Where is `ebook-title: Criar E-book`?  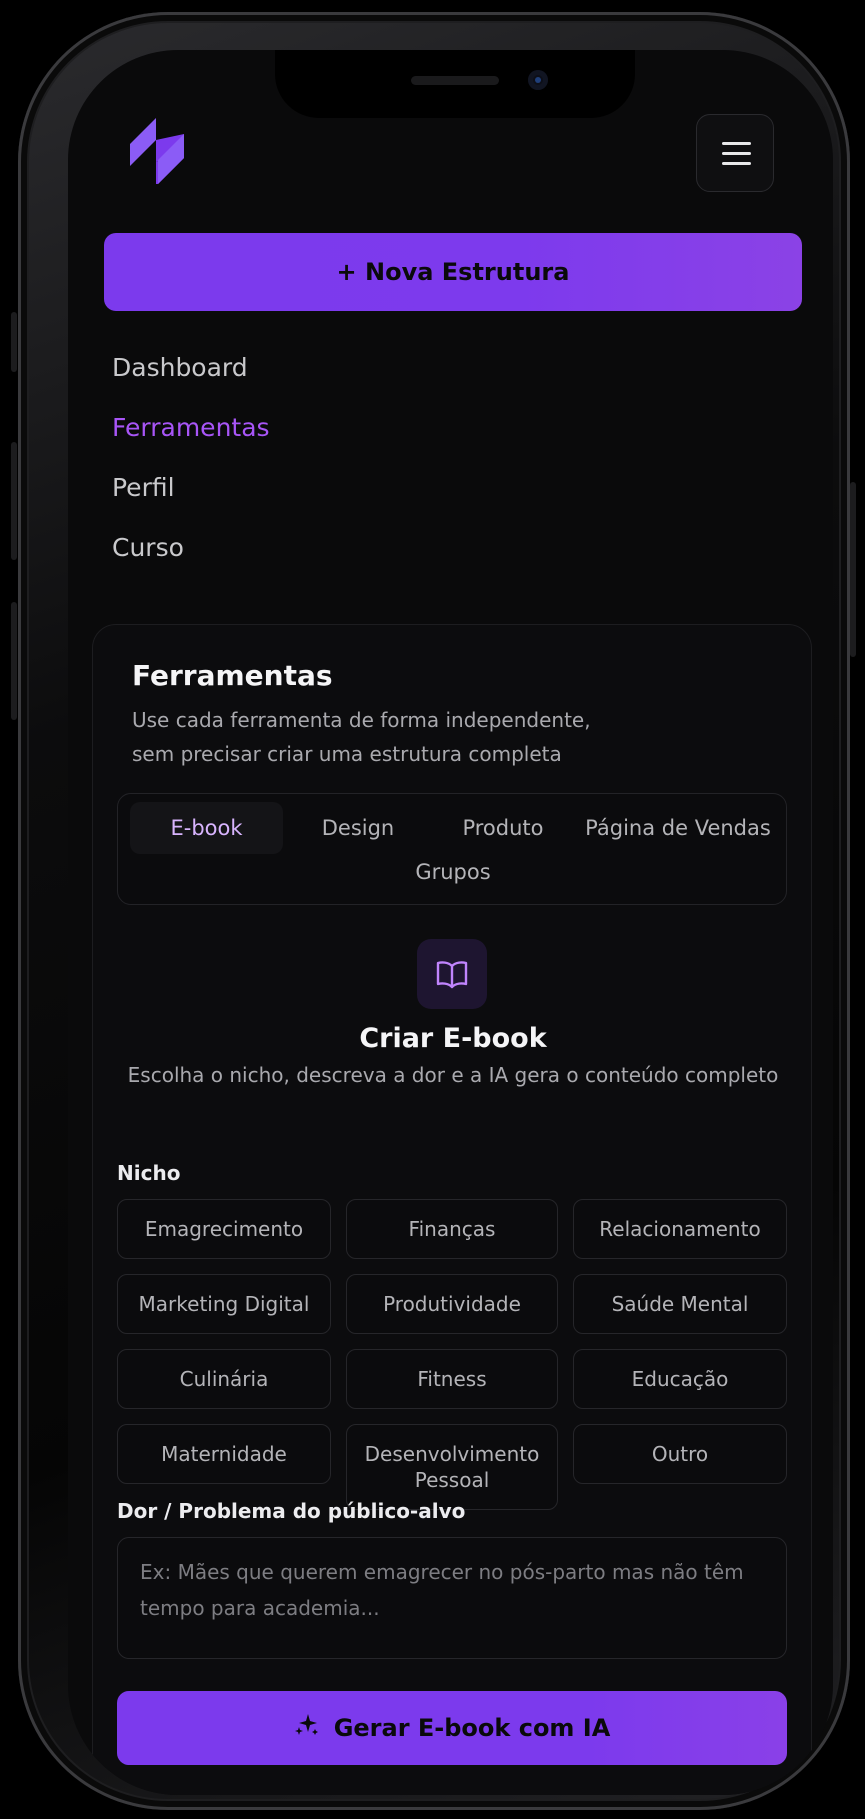
ebook-title: Criar E-book is located at coordinates (453, 1038).